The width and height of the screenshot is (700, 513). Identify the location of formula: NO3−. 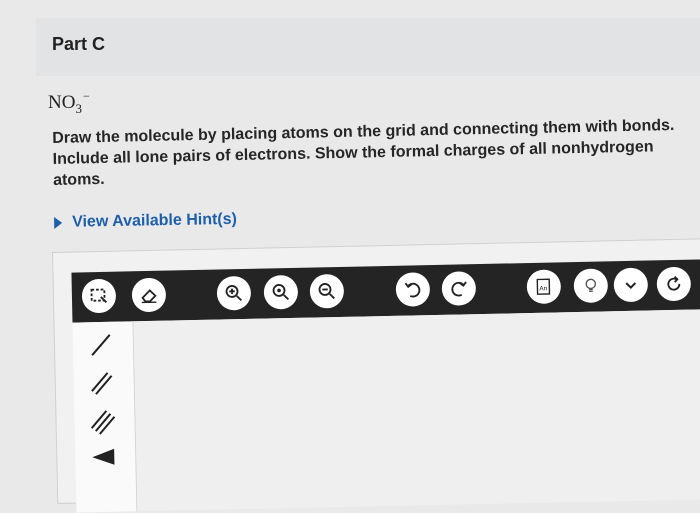
(69, 102).